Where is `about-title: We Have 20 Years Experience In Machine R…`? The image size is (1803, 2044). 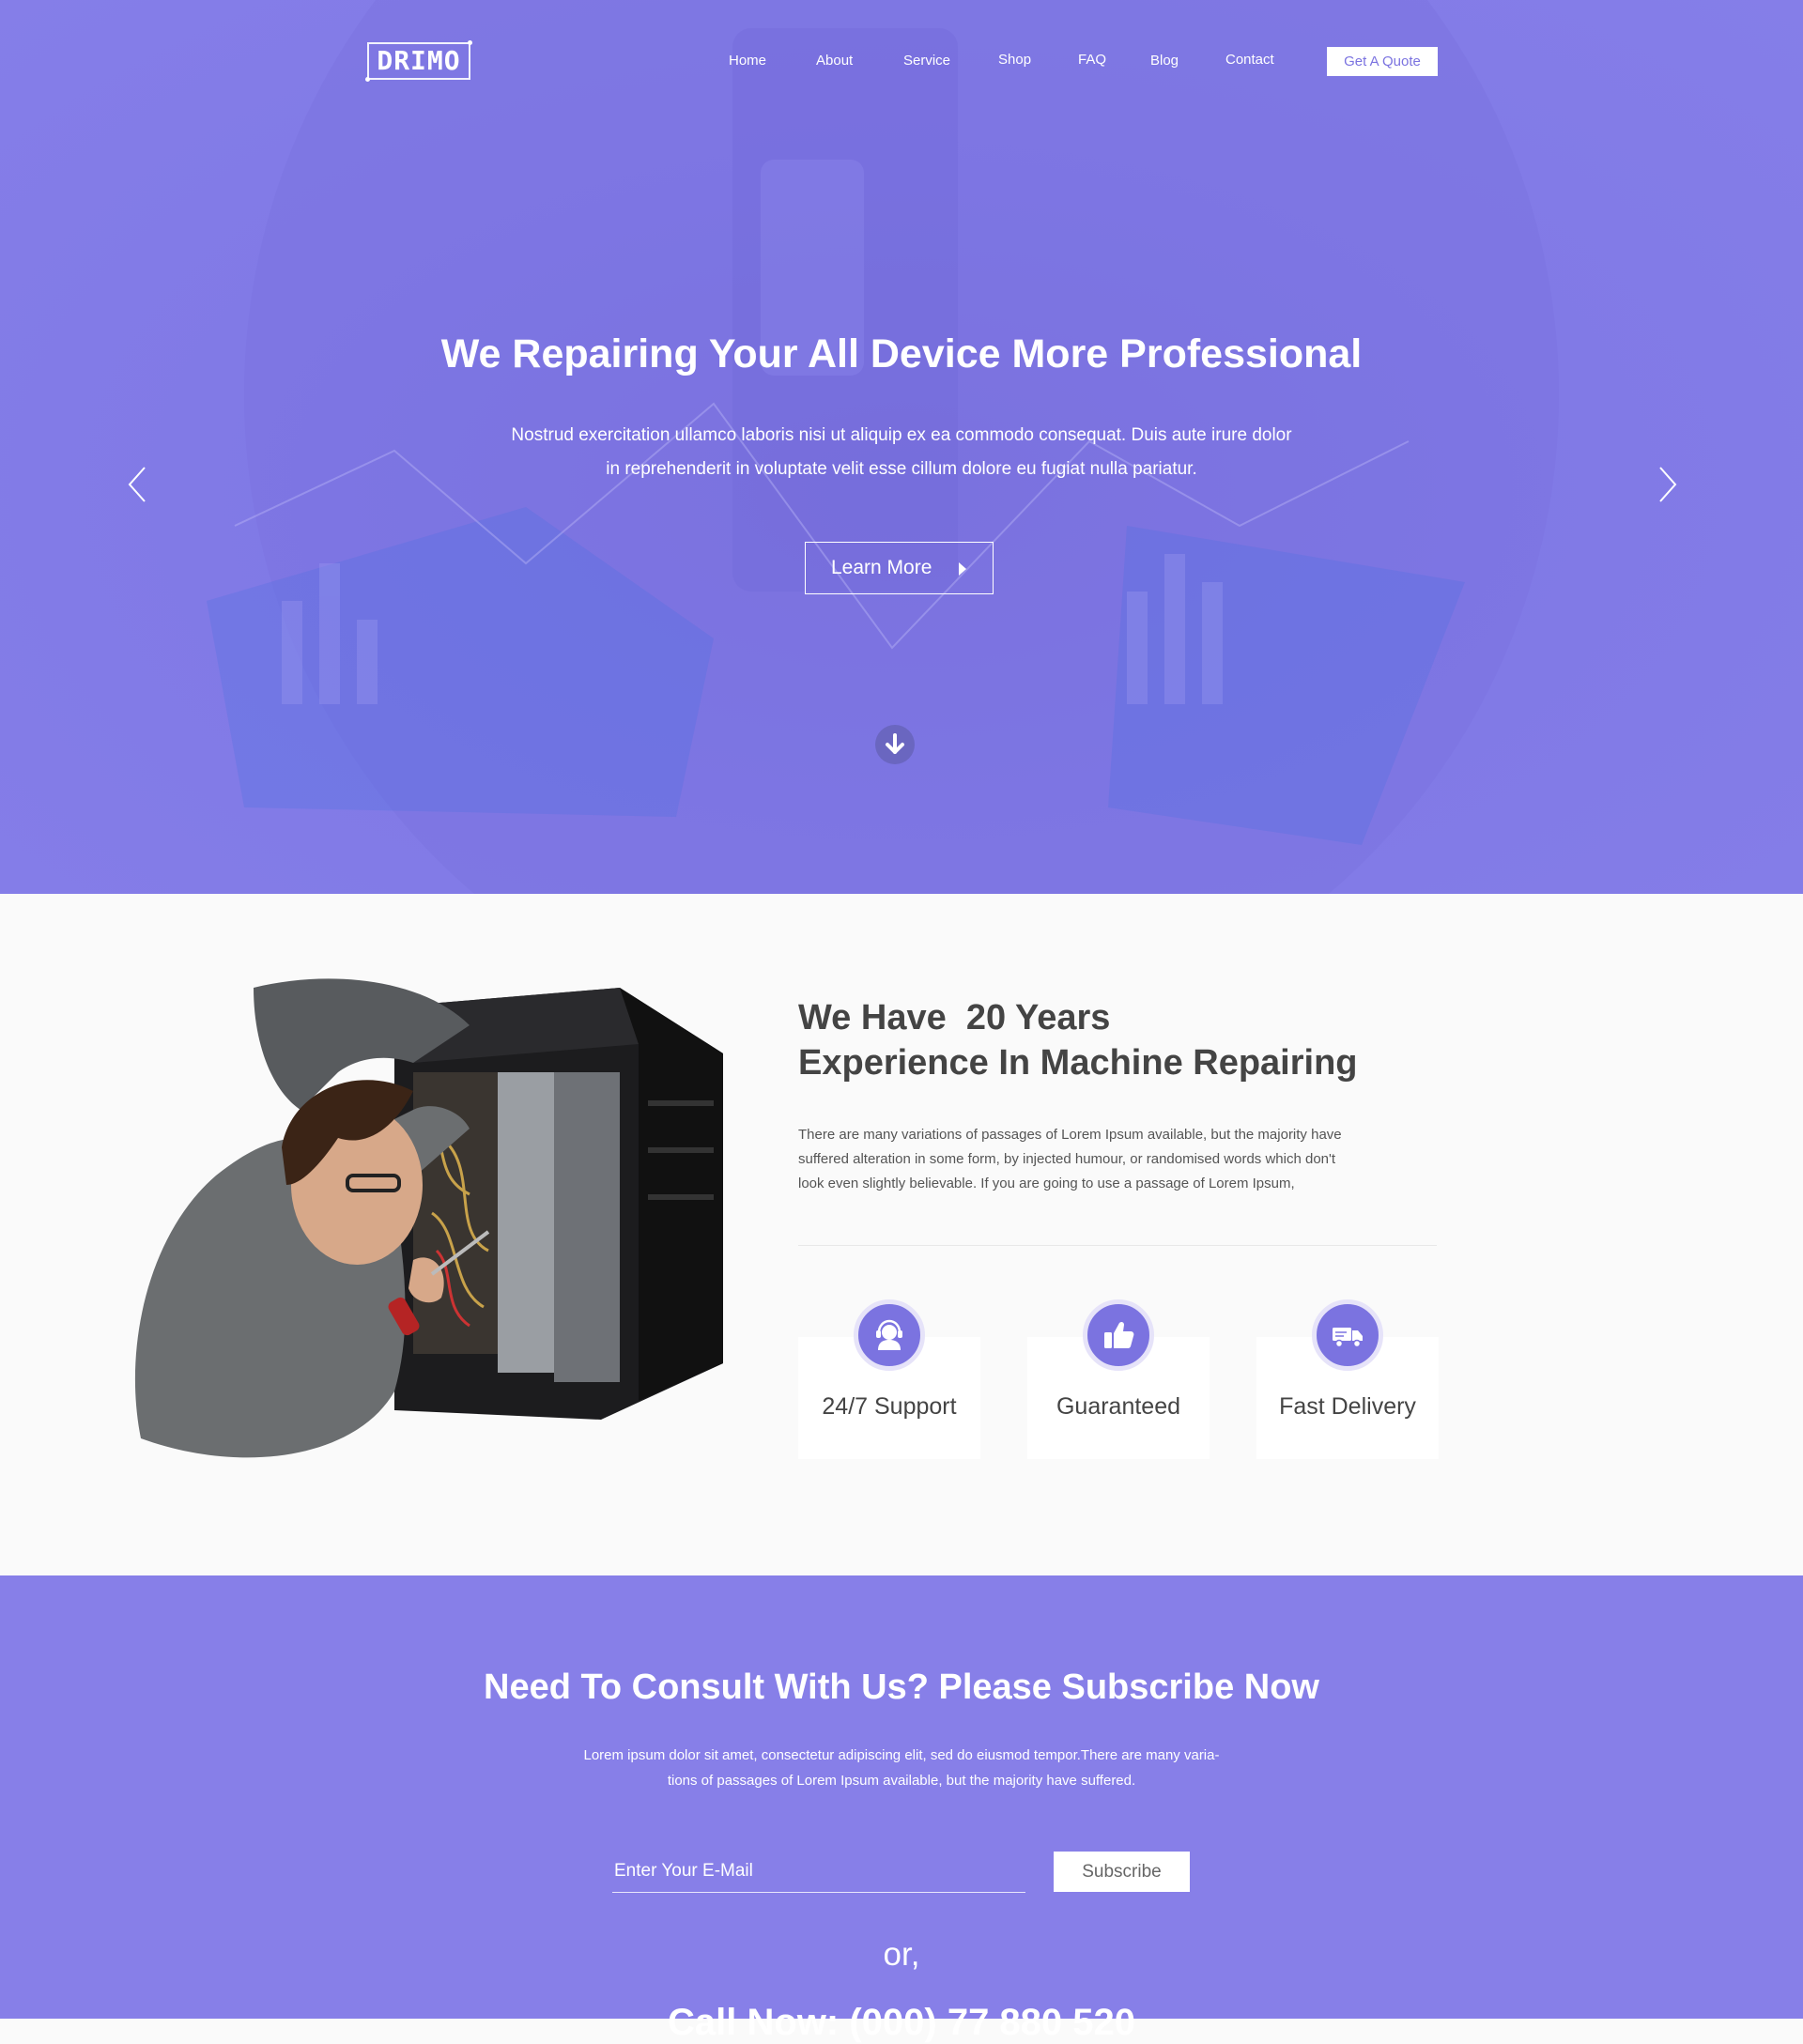
about-title: We Have 20 Years Experience In Machine R… is located at coordinates (1127, 1040).